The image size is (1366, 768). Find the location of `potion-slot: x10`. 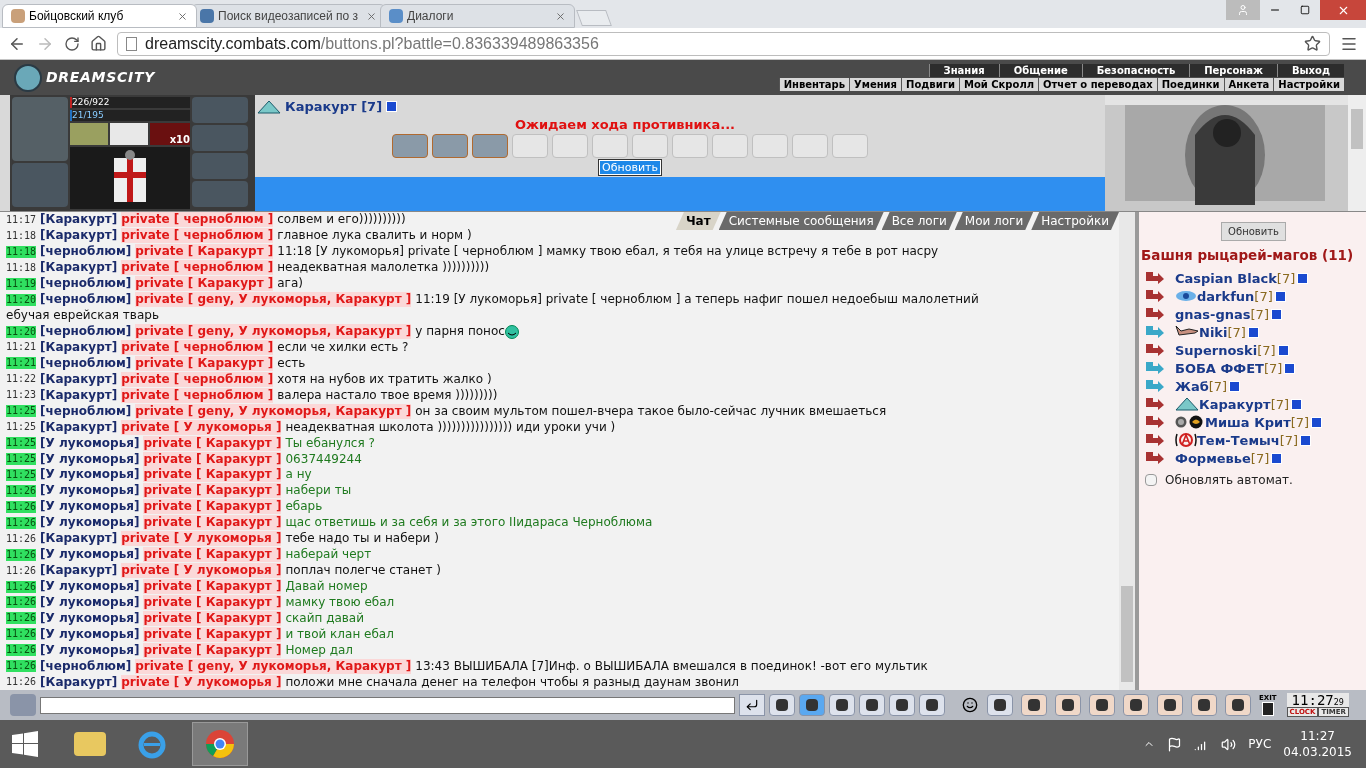

potion-slot: x10 is located at coordinates (170, 134).